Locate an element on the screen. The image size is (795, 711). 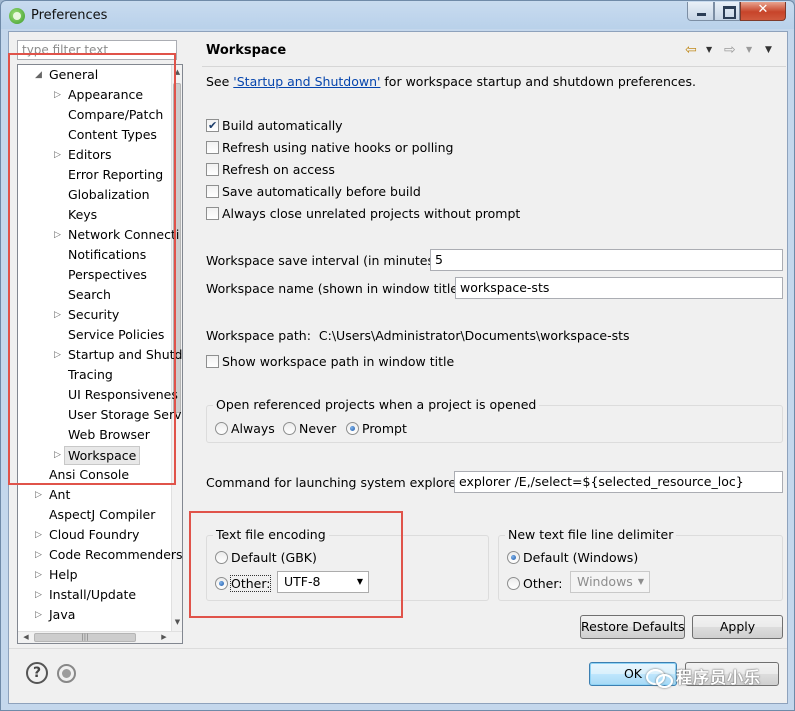
tree-item: Notifications is located at coordinates (95, 255).